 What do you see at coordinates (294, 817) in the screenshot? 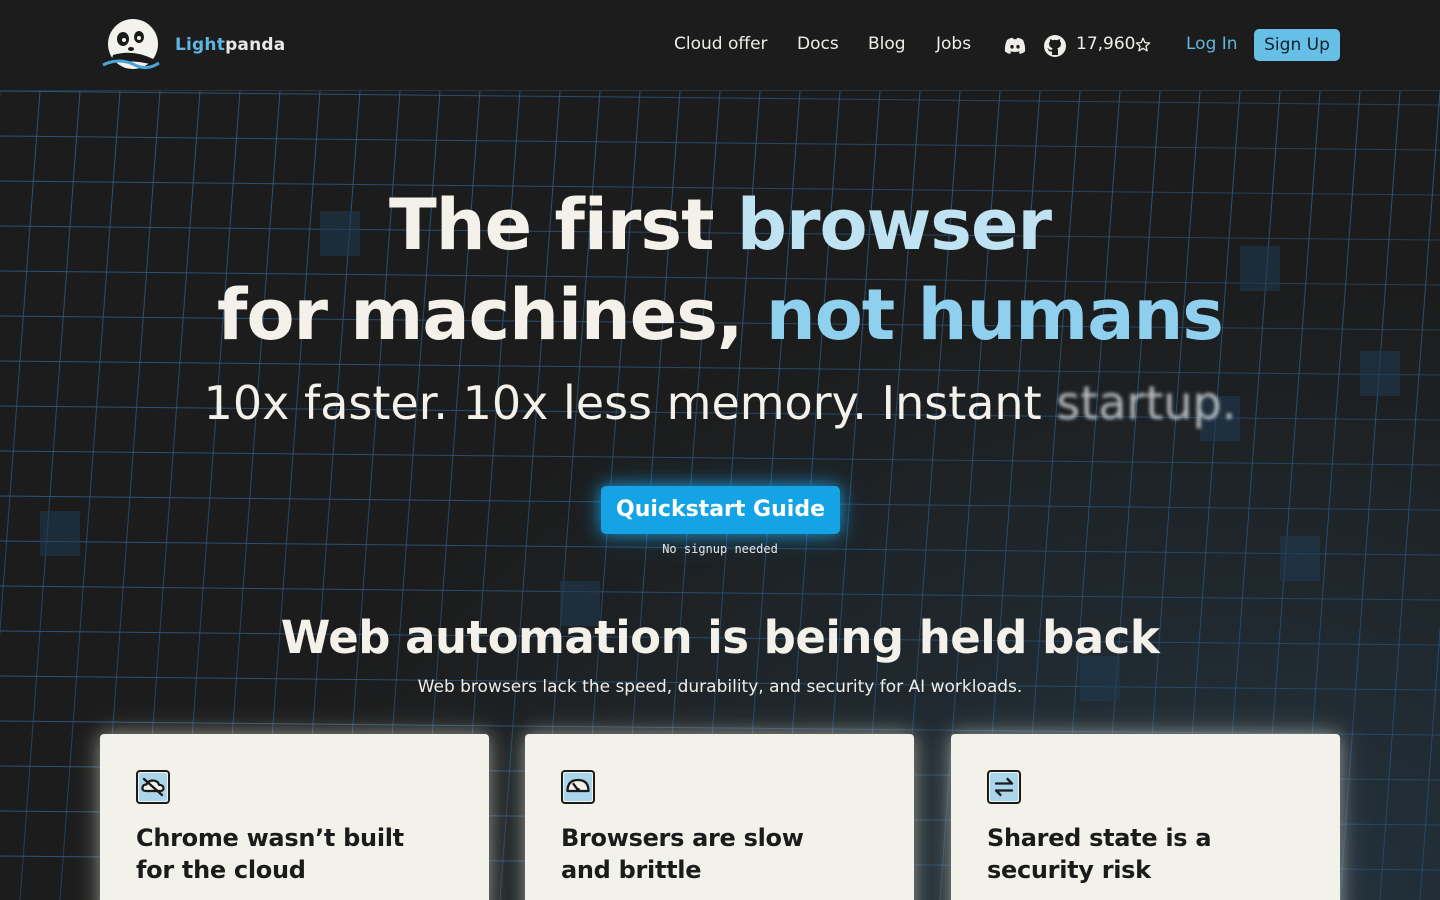
I see `feature-card-cloud: Chrome wasn’t built for the cloud` at bounding box center [294, 817].